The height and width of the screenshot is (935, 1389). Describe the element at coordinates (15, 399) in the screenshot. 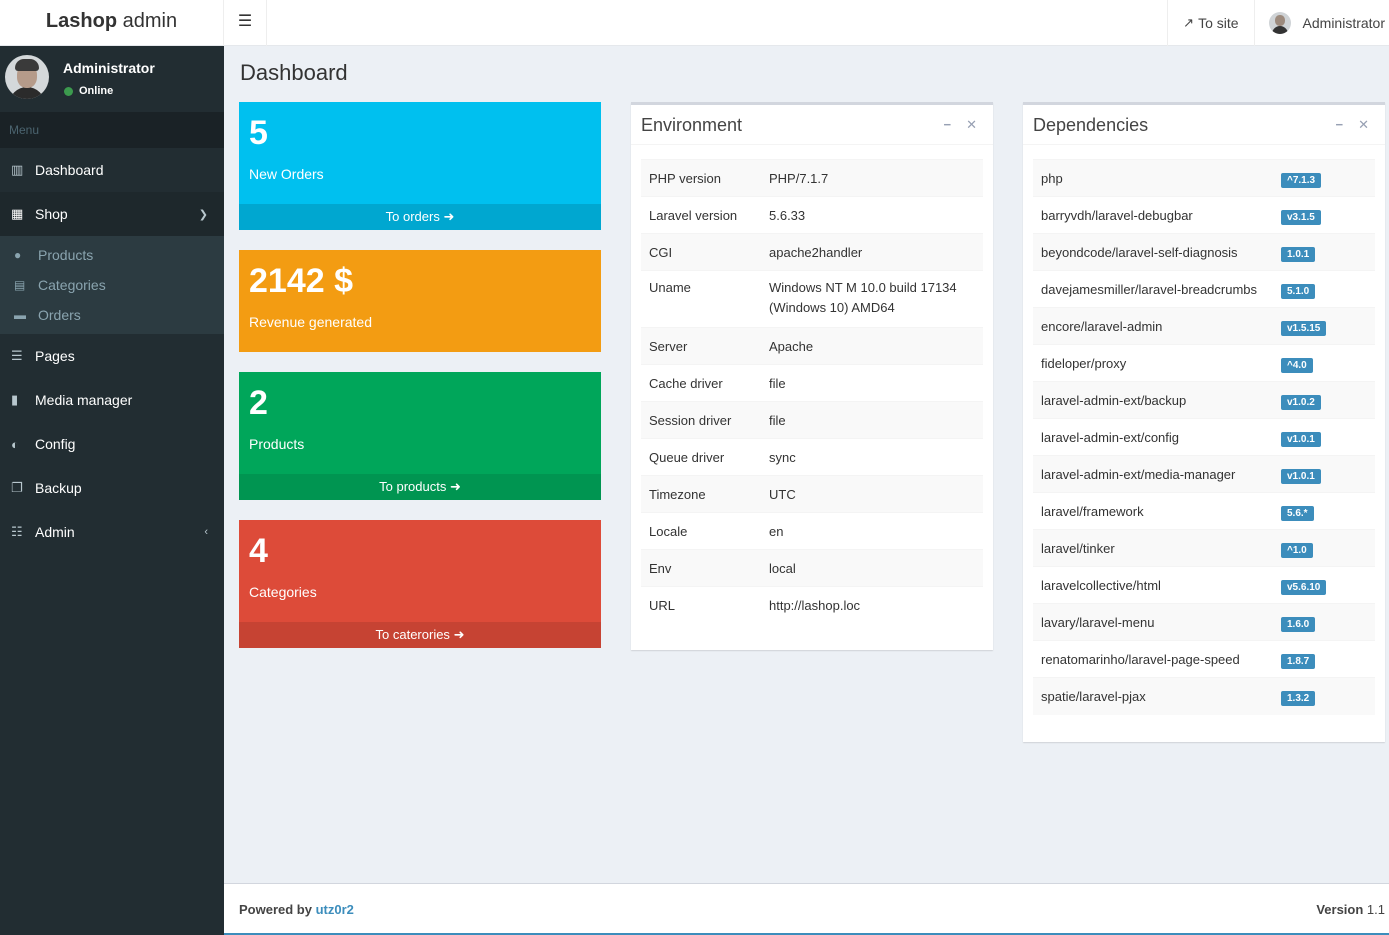

I see `file-icon: ▮` at that location.